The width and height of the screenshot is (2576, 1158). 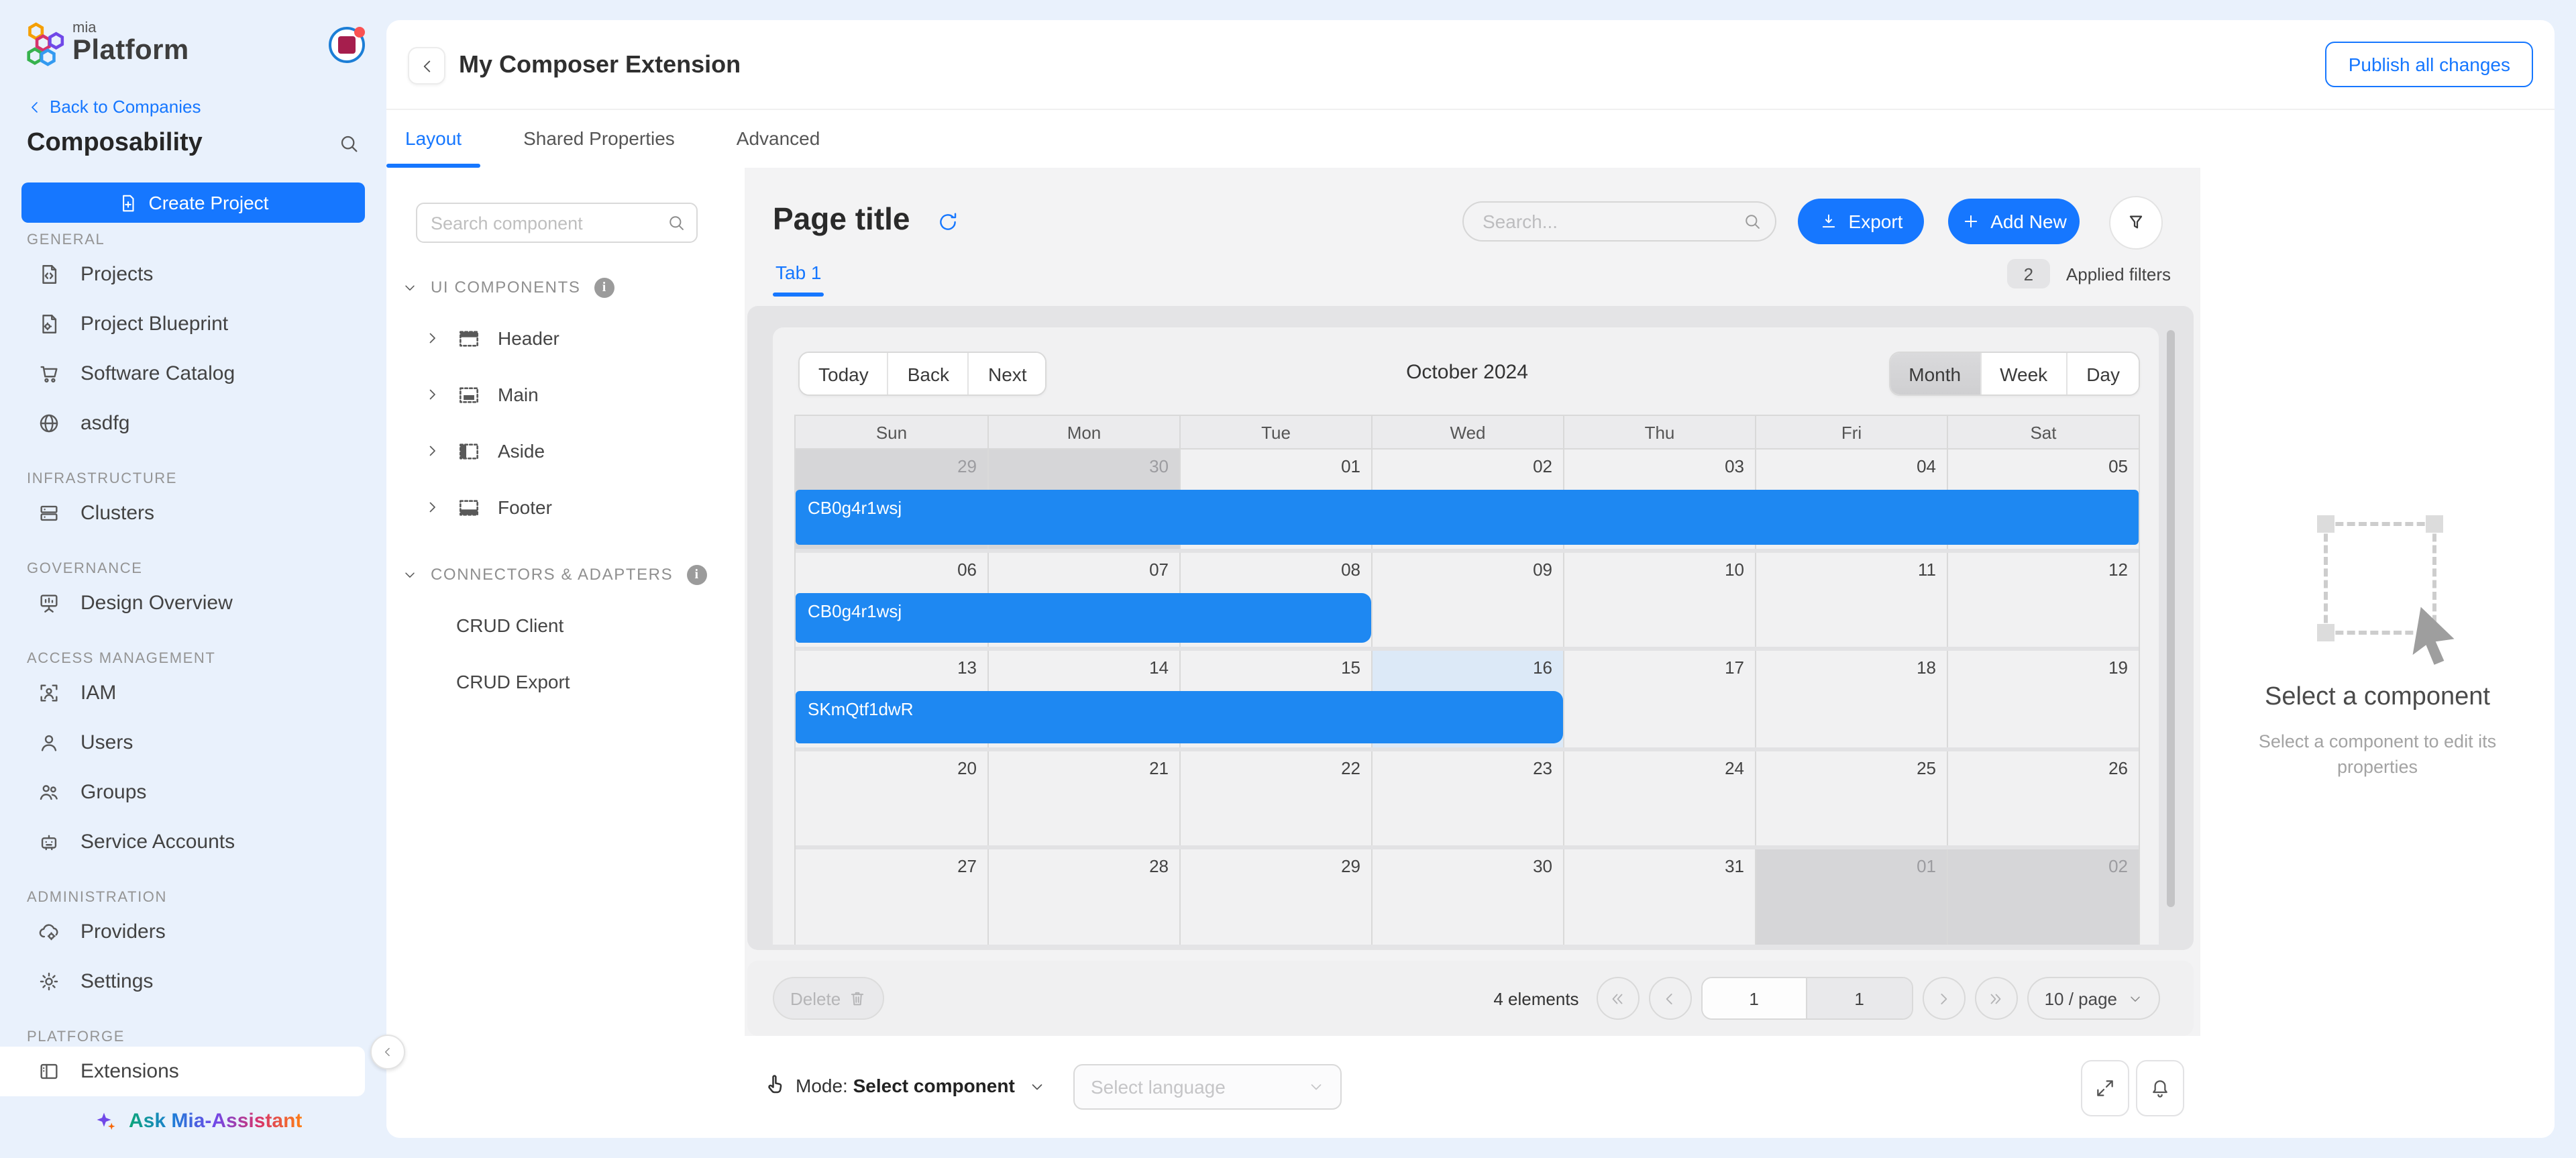 What do you see at coordinates (799, 279) in the screenshot?
I see `content-tab-1: Tab 1` at bounding box center [799, 279].